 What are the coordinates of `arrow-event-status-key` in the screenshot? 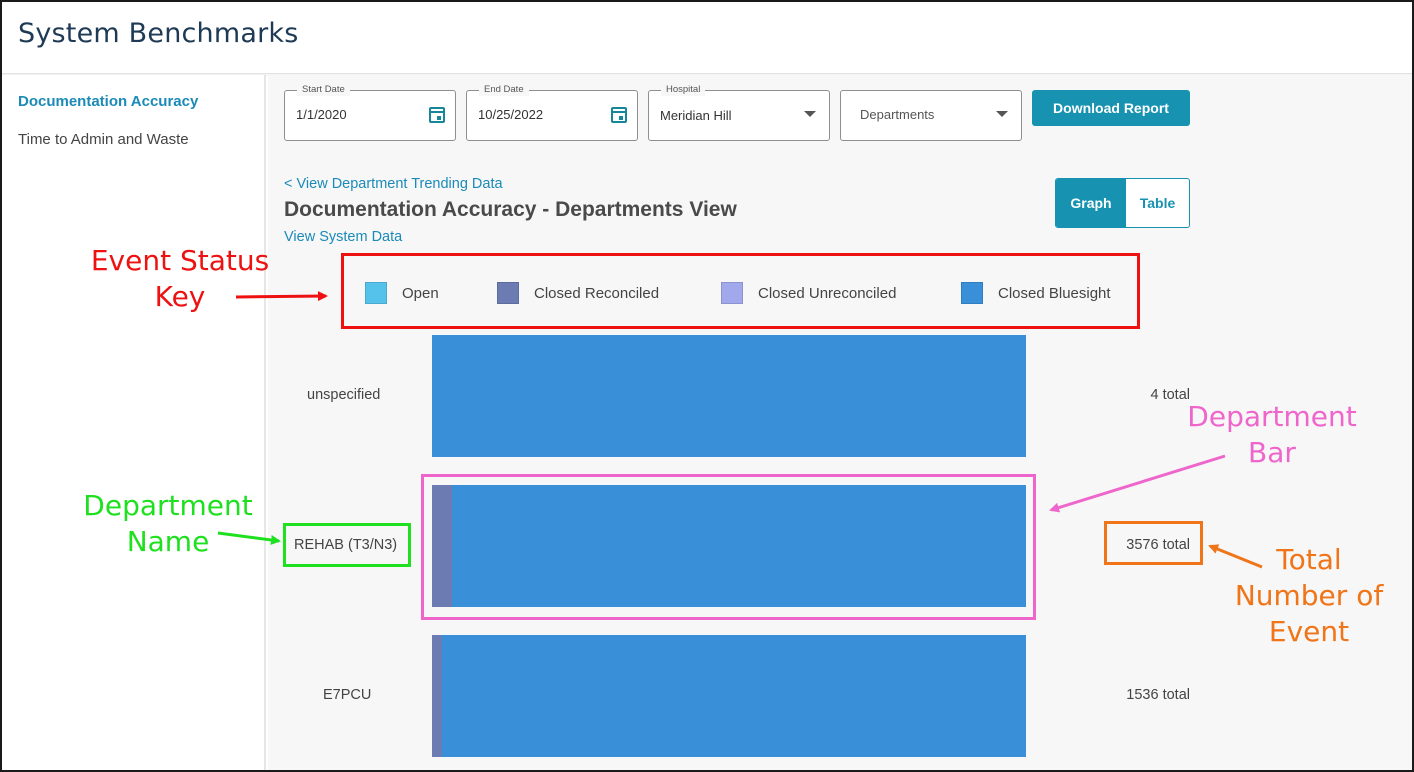 It's located at (281, 296).